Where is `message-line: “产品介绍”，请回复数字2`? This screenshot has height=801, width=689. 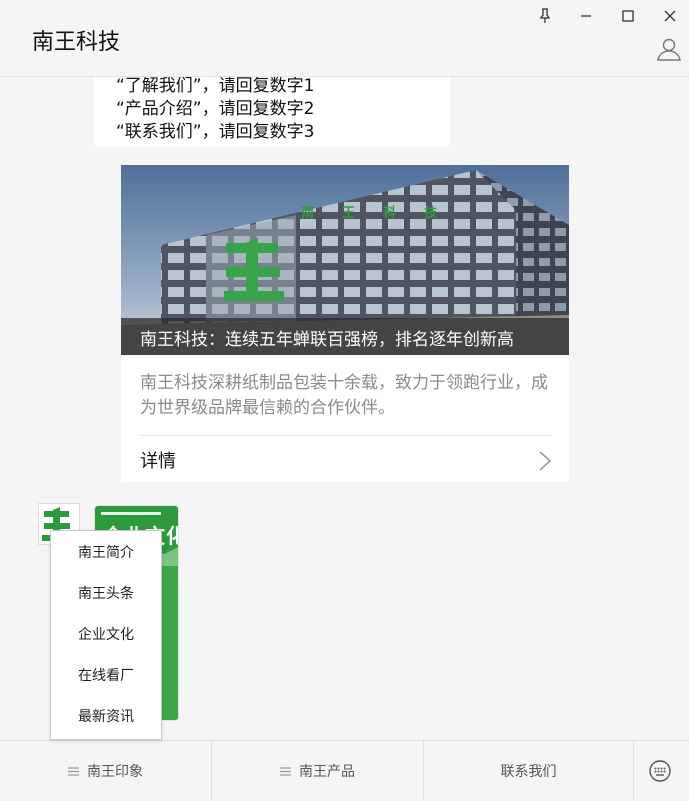
message-line: “产品介绍”，请回复数字2 is located at coordinates (215, 109).